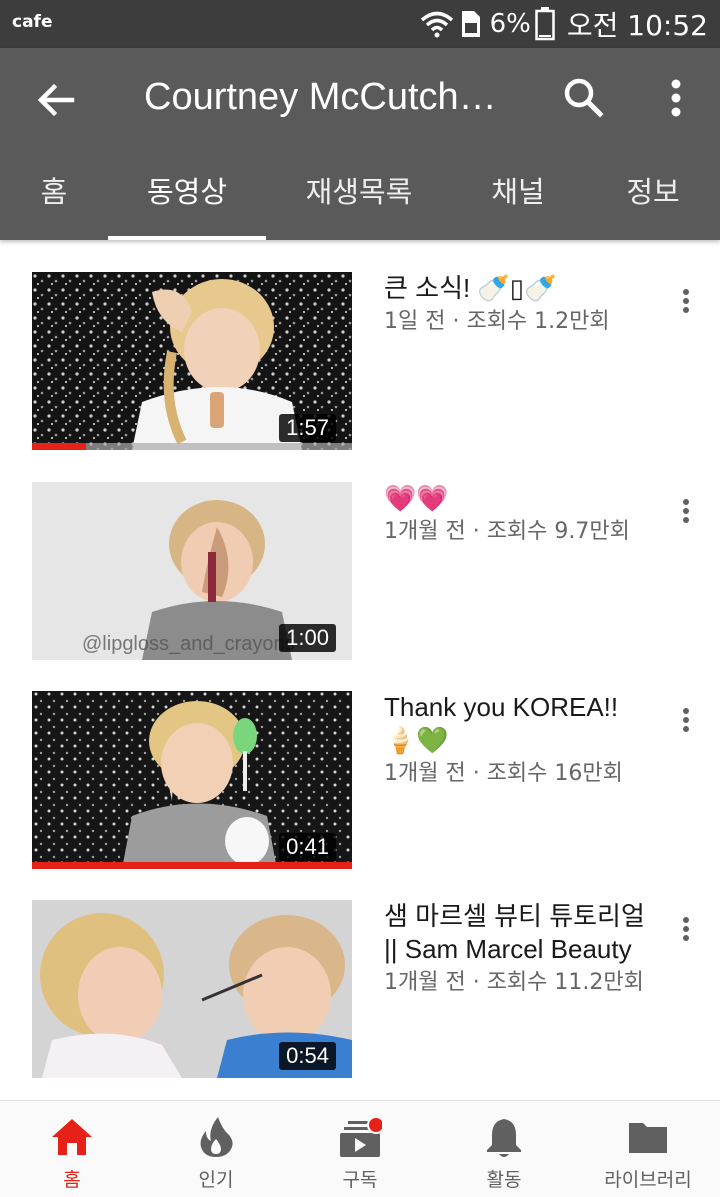 This screenshot has height=1197, width=720. What do you see at coordinates (564, 24) in the screenshot?
I see `status-indicators: 6% 오전 10:52` at bounding box center [564, 24].